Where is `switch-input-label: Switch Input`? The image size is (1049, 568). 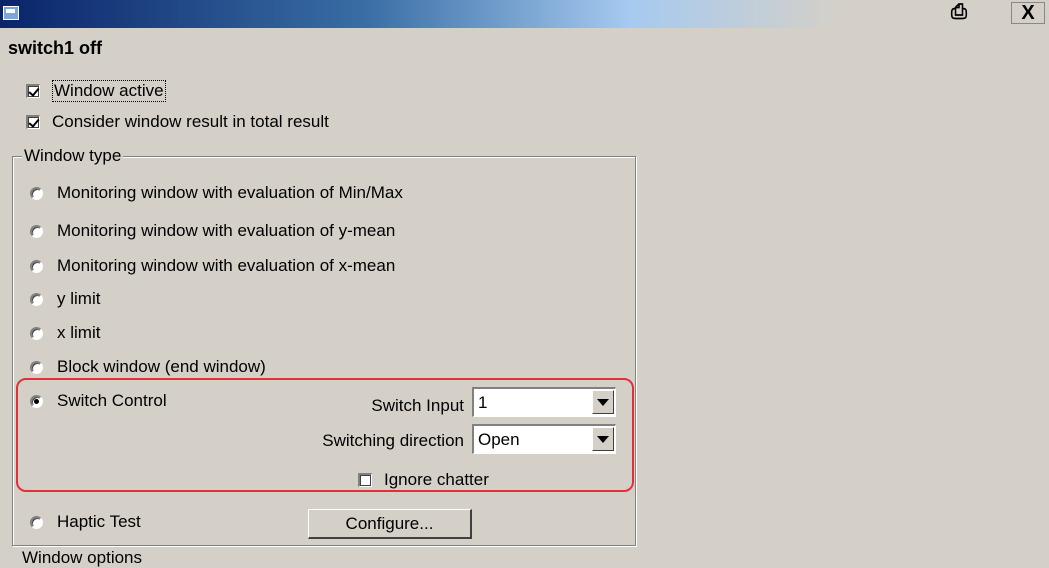
switch-input-label: Switch Input is located at coordinates (417, 405).